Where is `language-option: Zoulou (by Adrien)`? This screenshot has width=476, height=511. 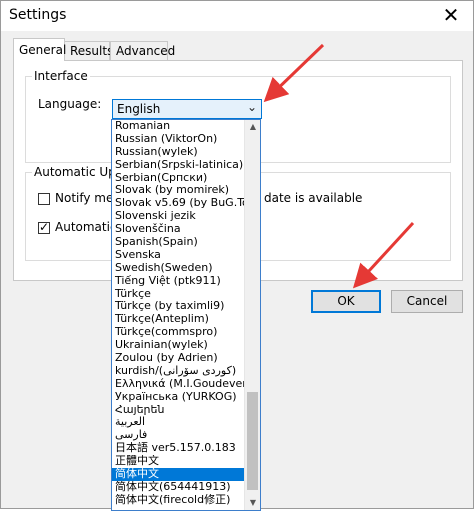 language-option: Zoulou (by Adrien) is located at coordinates (178, 358).